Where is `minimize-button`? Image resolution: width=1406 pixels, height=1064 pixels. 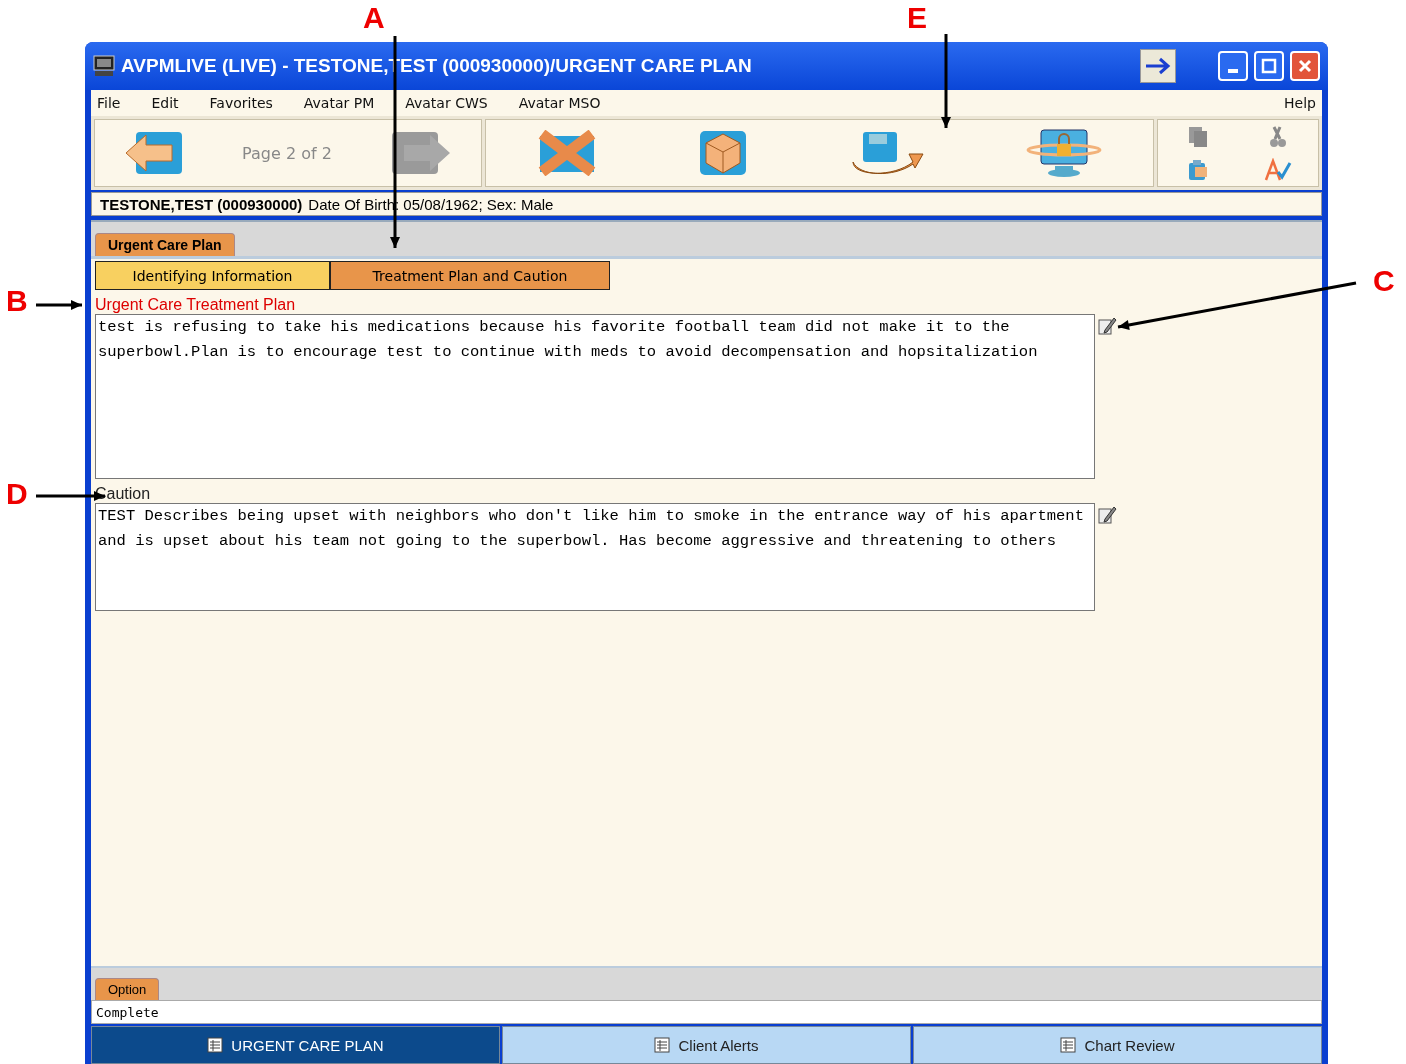 minimize-button is located at coordinates (1233, 66).